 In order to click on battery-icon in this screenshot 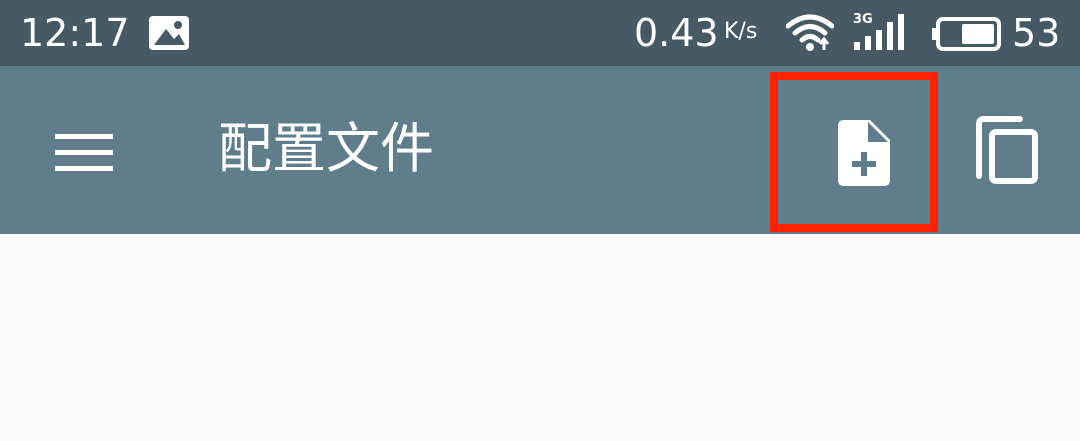, I will do `click(966, 34)`.